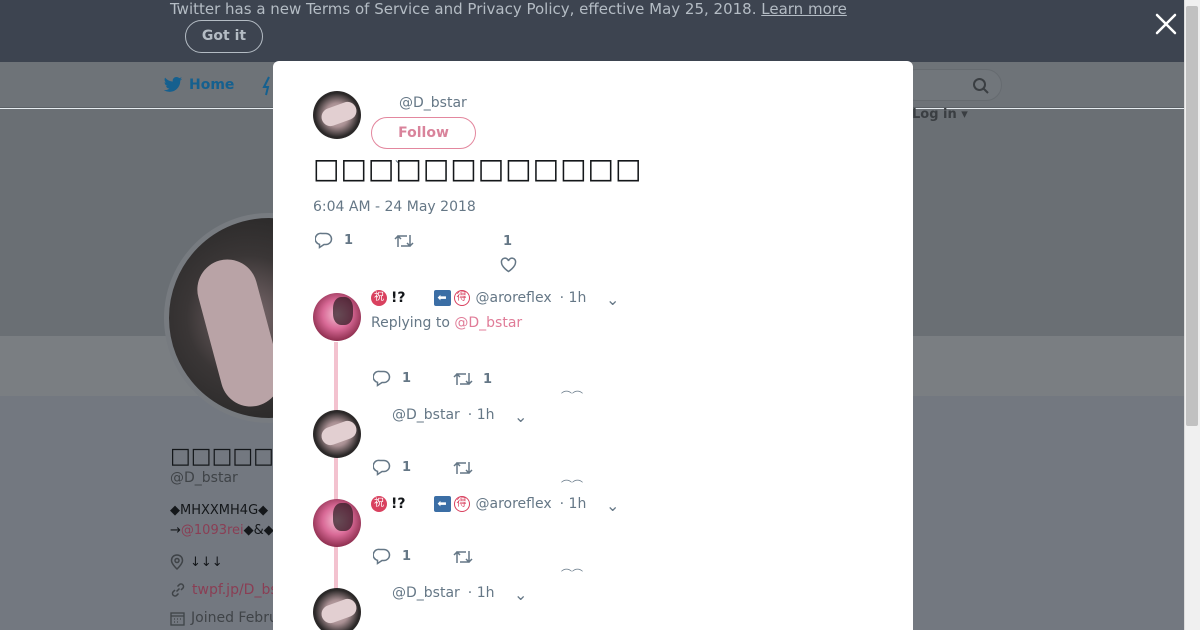  I want to click on tweet-text: □□□□□□□□□□□□, so click(478, 168).